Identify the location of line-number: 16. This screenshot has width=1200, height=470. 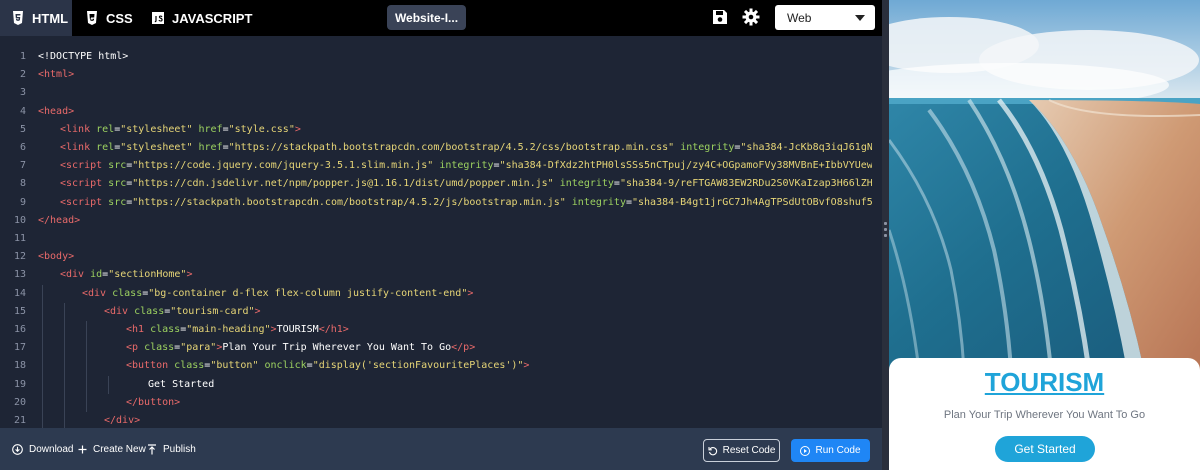
(19, 329).